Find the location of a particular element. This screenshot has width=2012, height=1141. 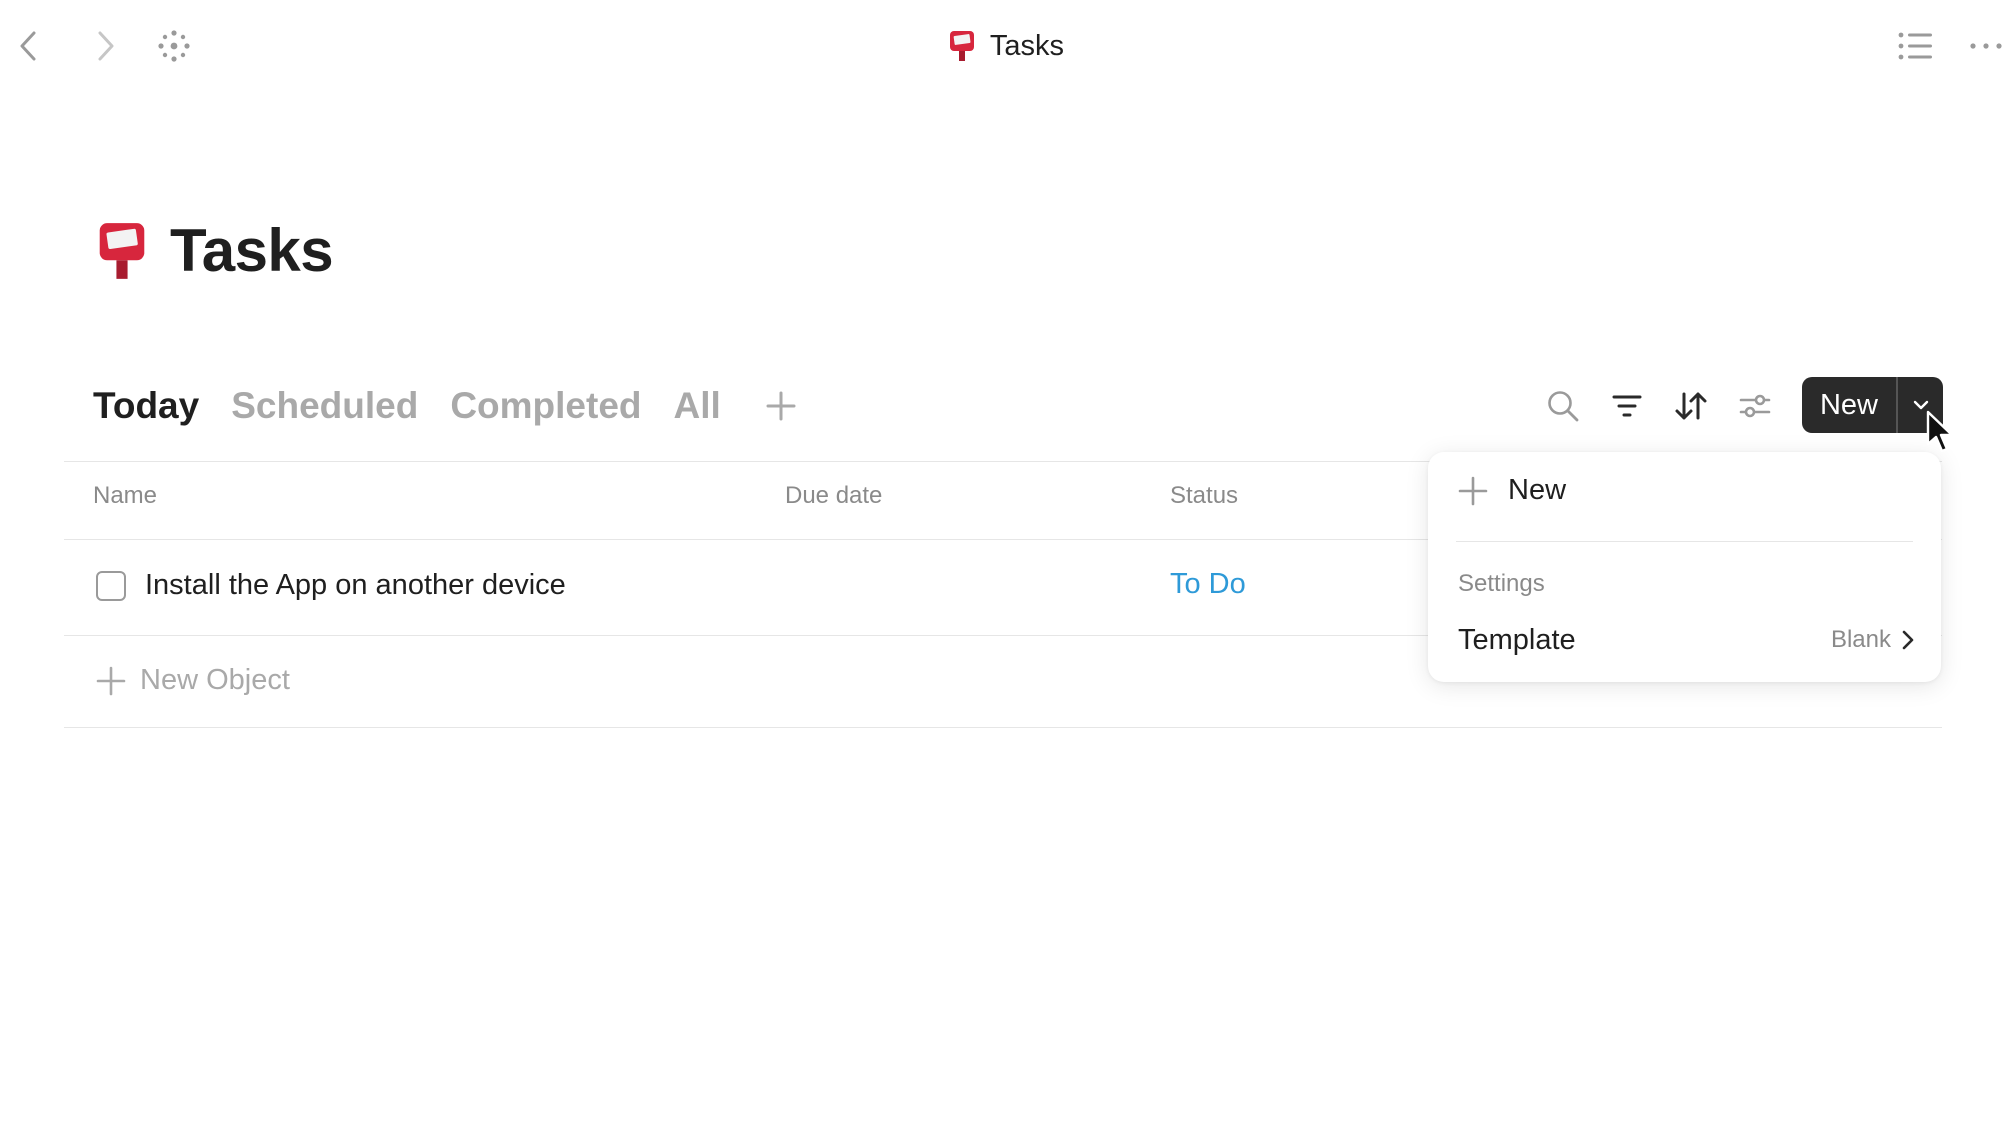

mouse-cursor is located at coordinates (1941, 432).